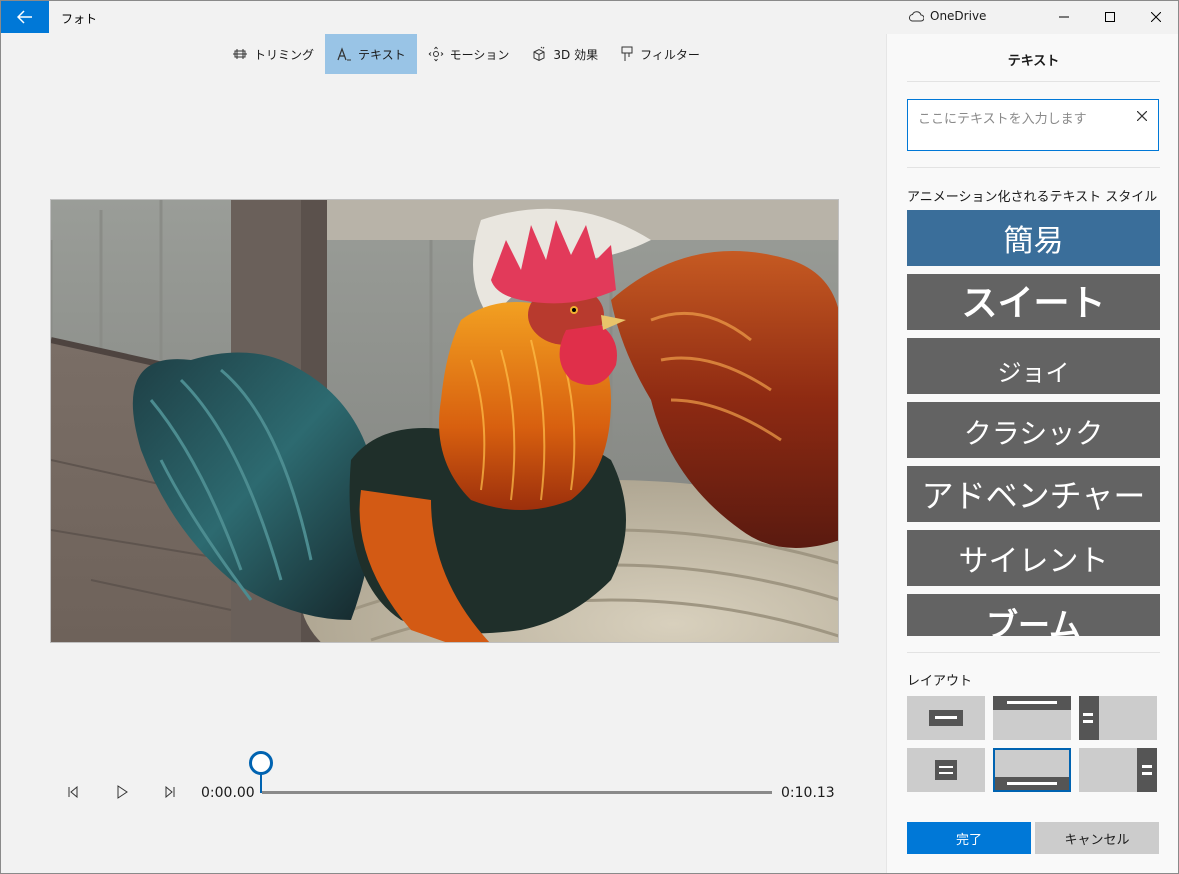 Image resolution: width=1179 pixels, height=874 pixels. Describe the element at coordinates (1002, 119) in the screenshot. I see `text-input-placeholder: ここにテキストを入力します` at that location.